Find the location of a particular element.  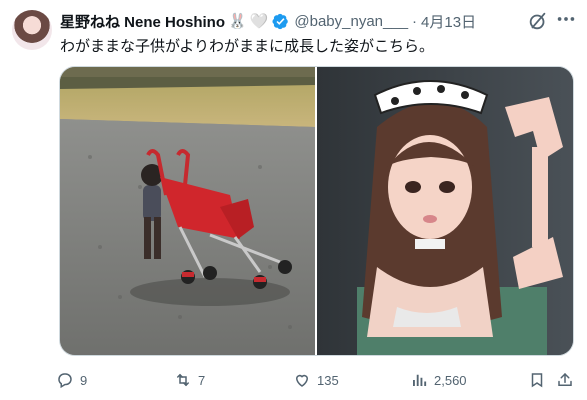

retweet-count: 7 is located at coordinates (202, 380).